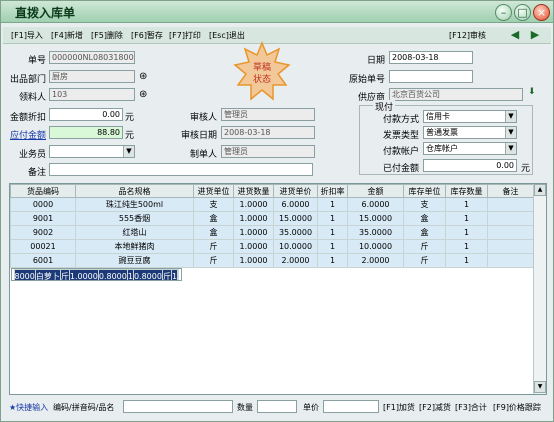 This screenshot has width=554, height=422. I want to click on orig-no-field, so click(431, 76).